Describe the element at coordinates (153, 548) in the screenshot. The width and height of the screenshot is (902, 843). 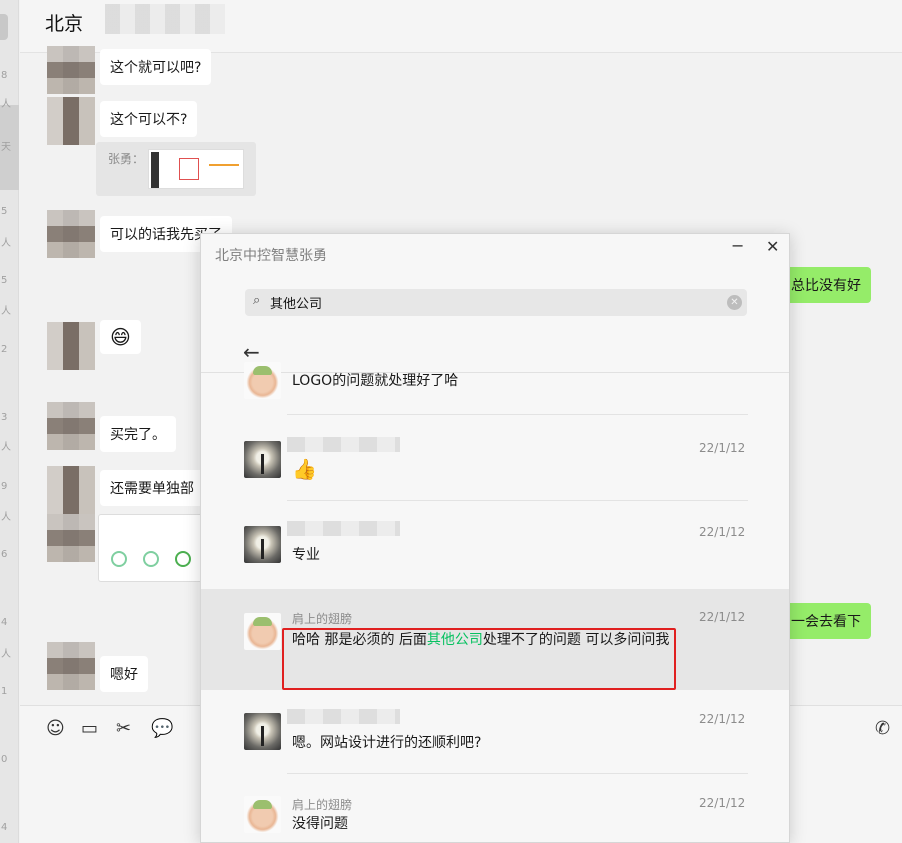
I see `image-message` at that location.